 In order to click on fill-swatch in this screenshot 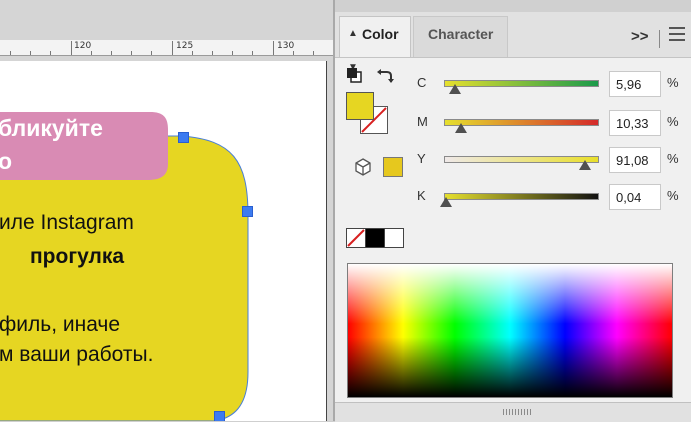, I will do `click(360, 106)`.